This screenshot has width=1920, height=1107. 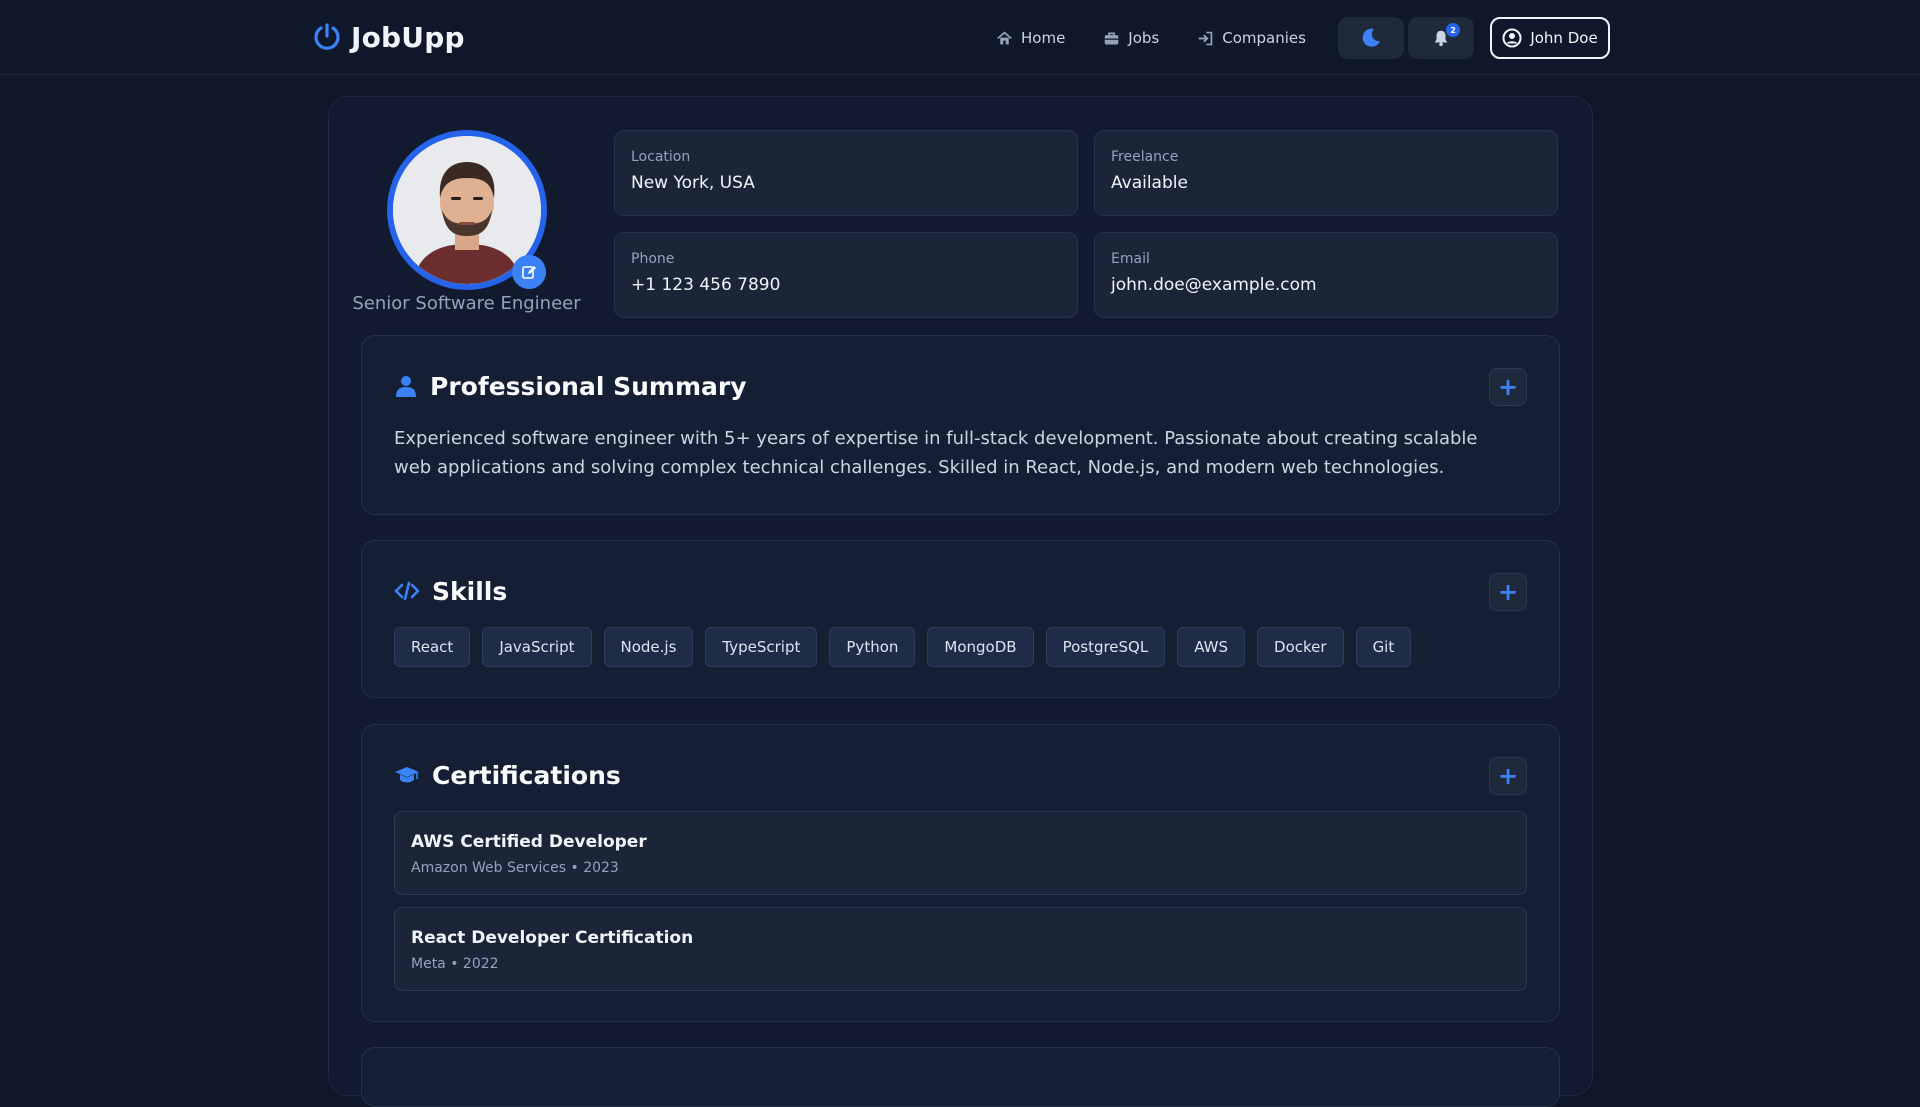 I want to click on certification-meta: Amazon Web Services • 2023, so click(x=515, y=868).